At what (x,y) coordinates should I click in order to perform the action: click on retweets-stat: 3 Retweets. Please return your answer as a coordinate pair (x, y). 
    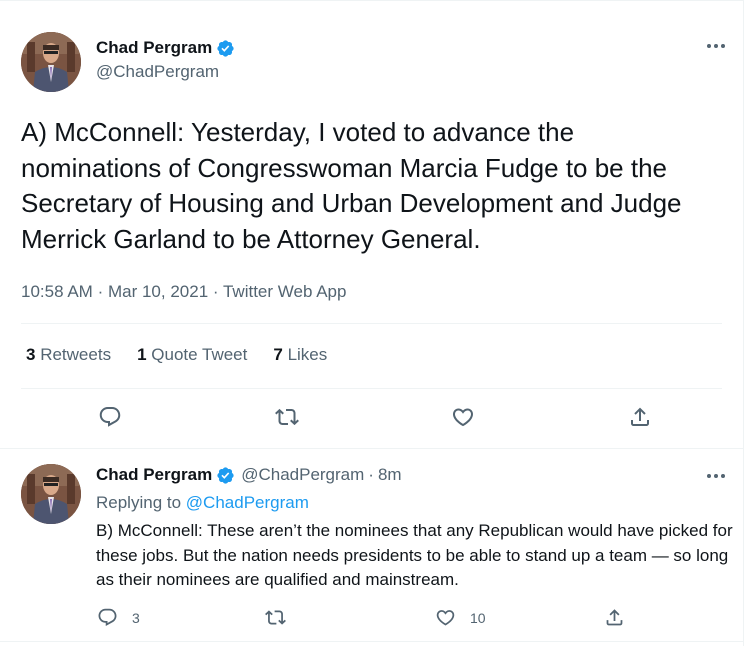
    Looking at the image, I should click on (68, 355).